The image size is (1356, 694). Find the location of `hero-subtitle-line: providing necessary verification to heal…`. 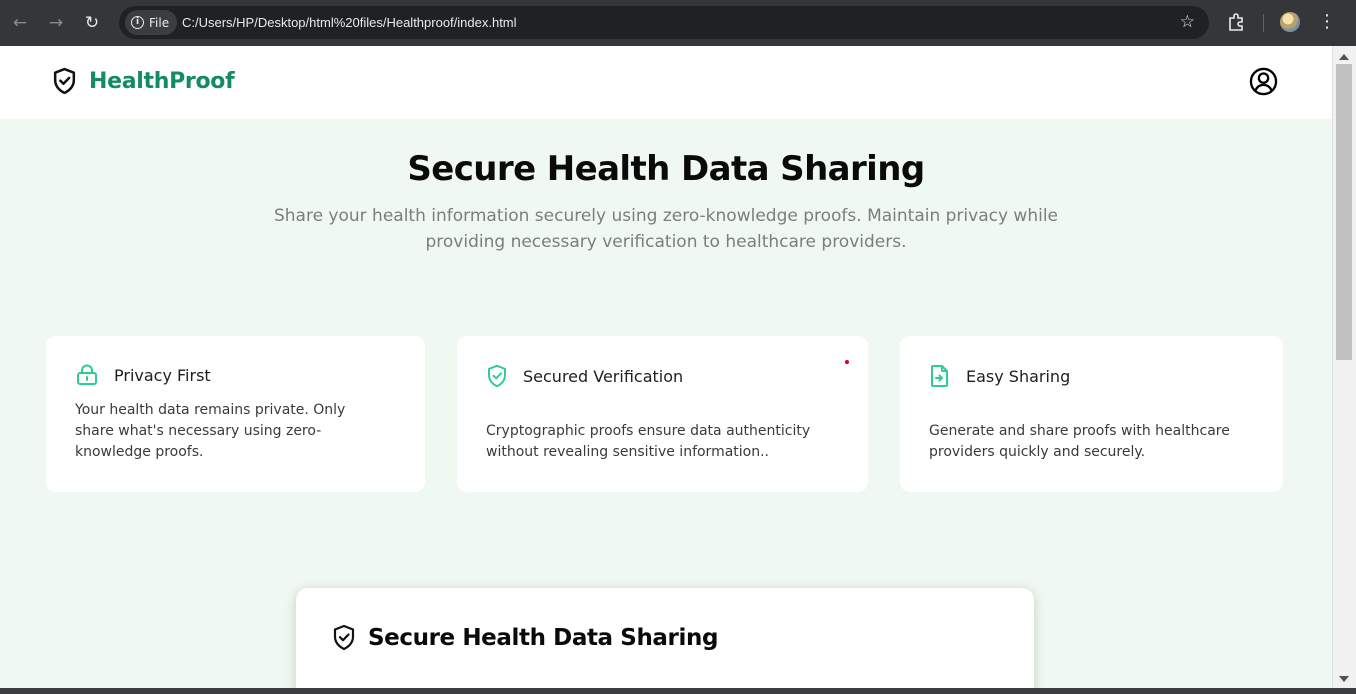

hero-subtitle-line: providing necessary verification to heal… is located at coordinates (666, 242).